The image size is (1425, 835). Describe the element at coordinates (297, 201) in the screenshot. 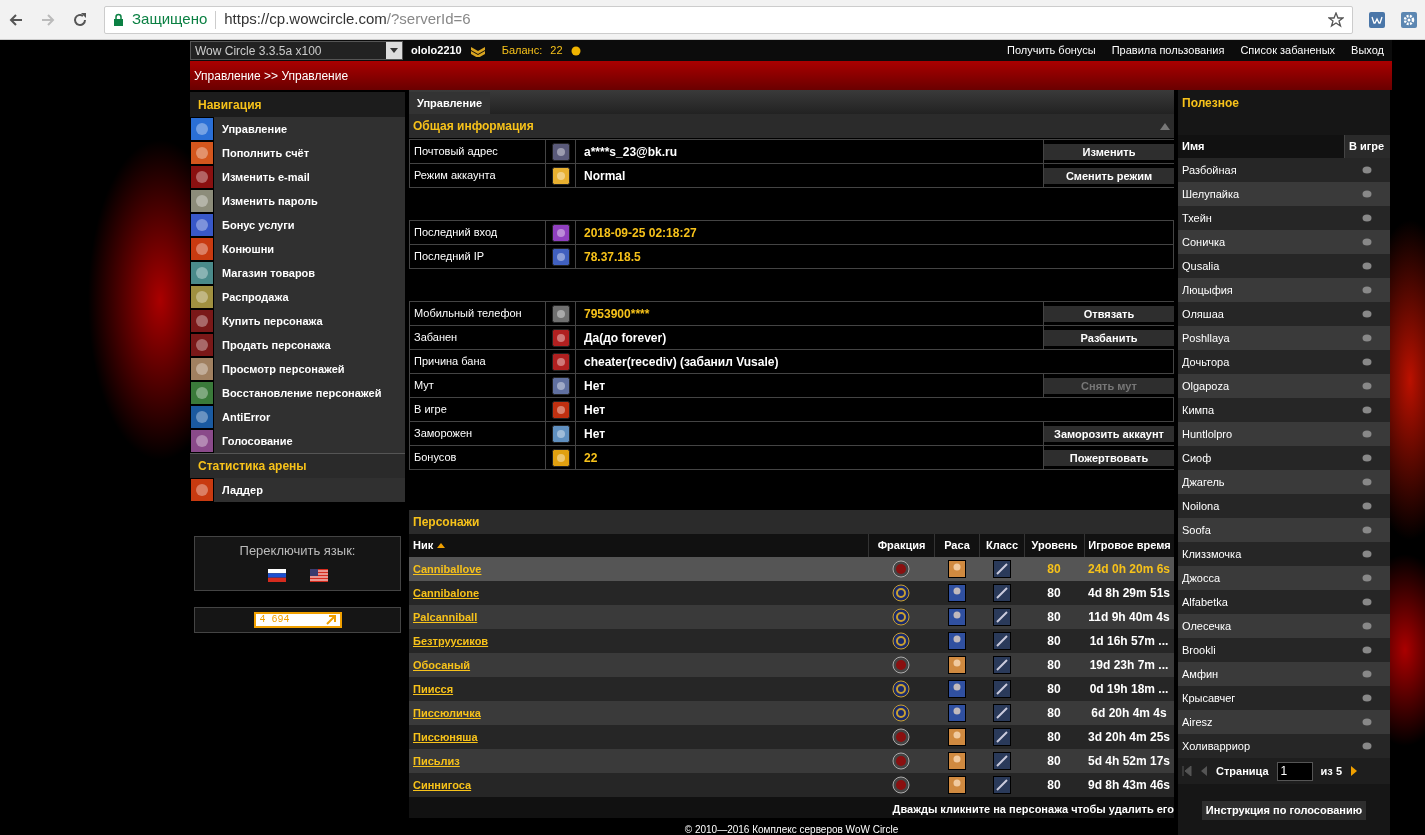

I see `nav-item: Изменить пароль` at that location.